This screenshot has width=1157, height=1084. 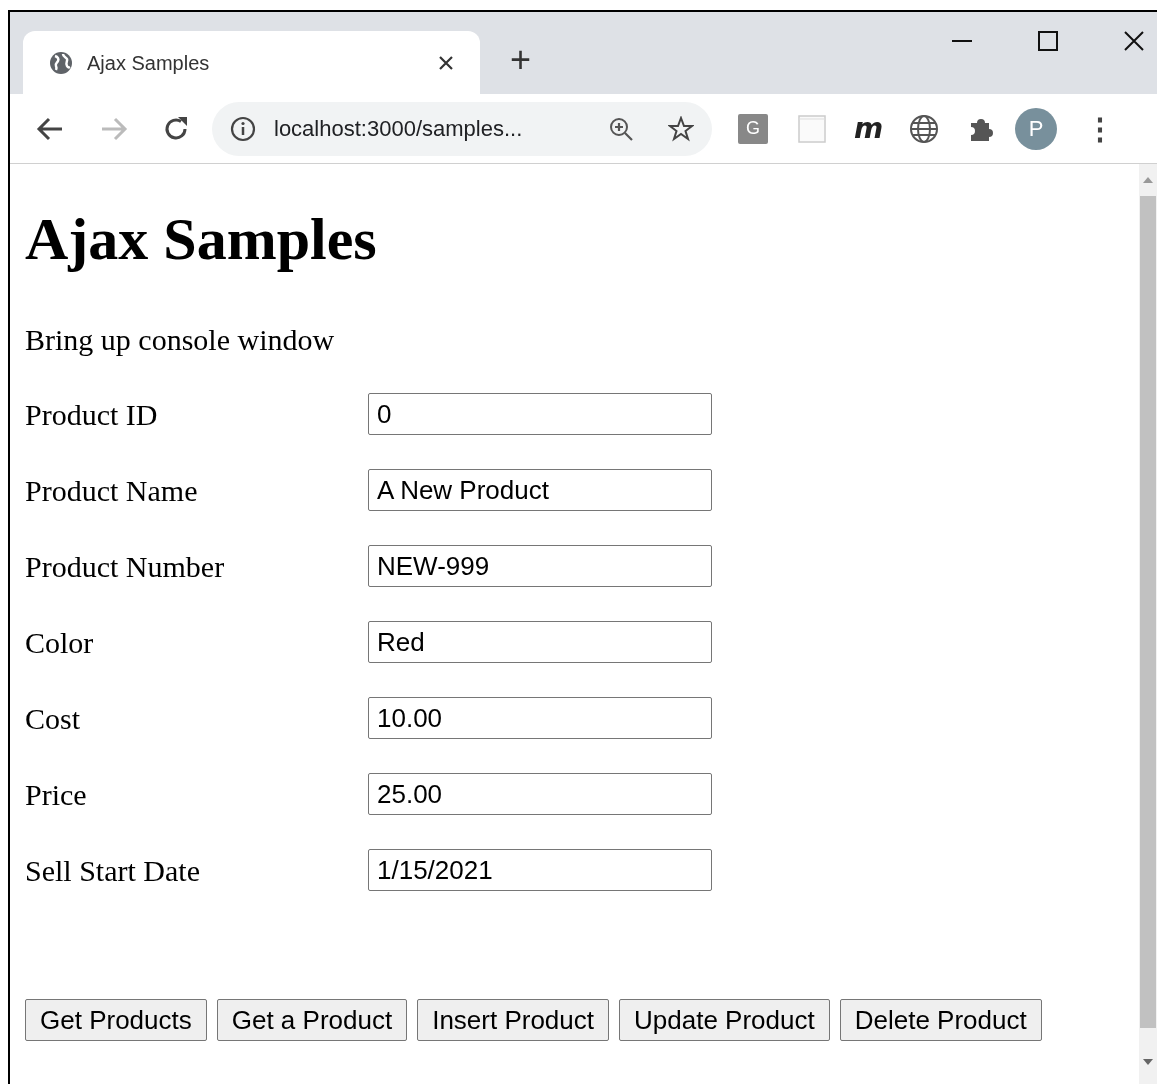 I want to click on input-field: 10.00, so click(x=540, y=718).